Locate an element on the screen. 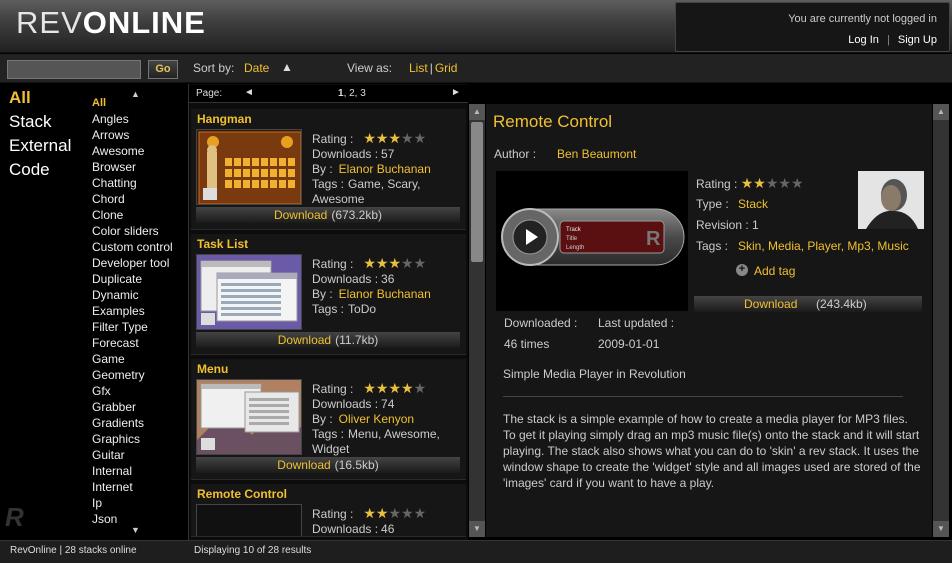 Image resolution: width=952 pixels, height=563 pixels. subcategory-item: Gradients is located at coordinates (118, 423).